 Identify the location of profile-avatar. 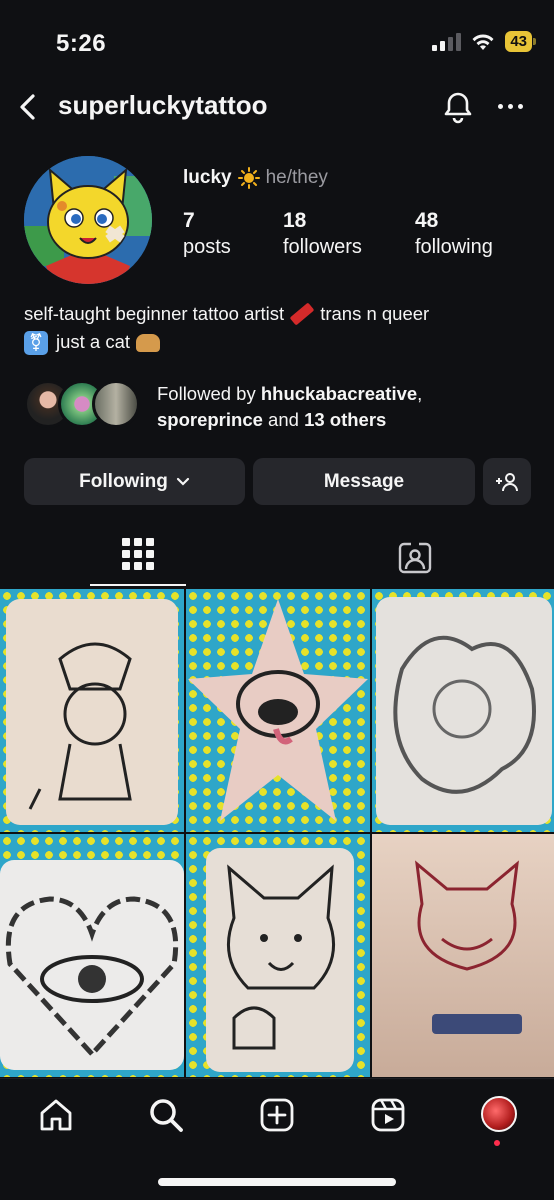
(88, 220).